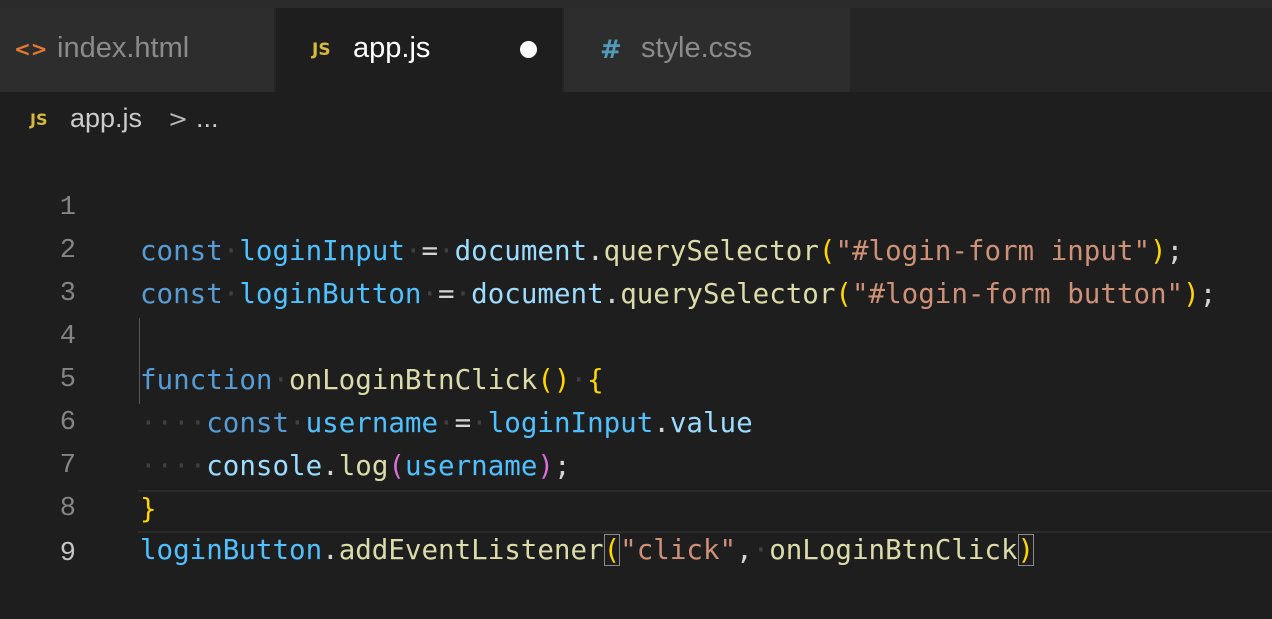 The height and width of the screenshot is (619, 1272). What do you see at coordinates (330, 550) in the screenshot?
I see `token-punct: .` at bounding box center [330, 550].